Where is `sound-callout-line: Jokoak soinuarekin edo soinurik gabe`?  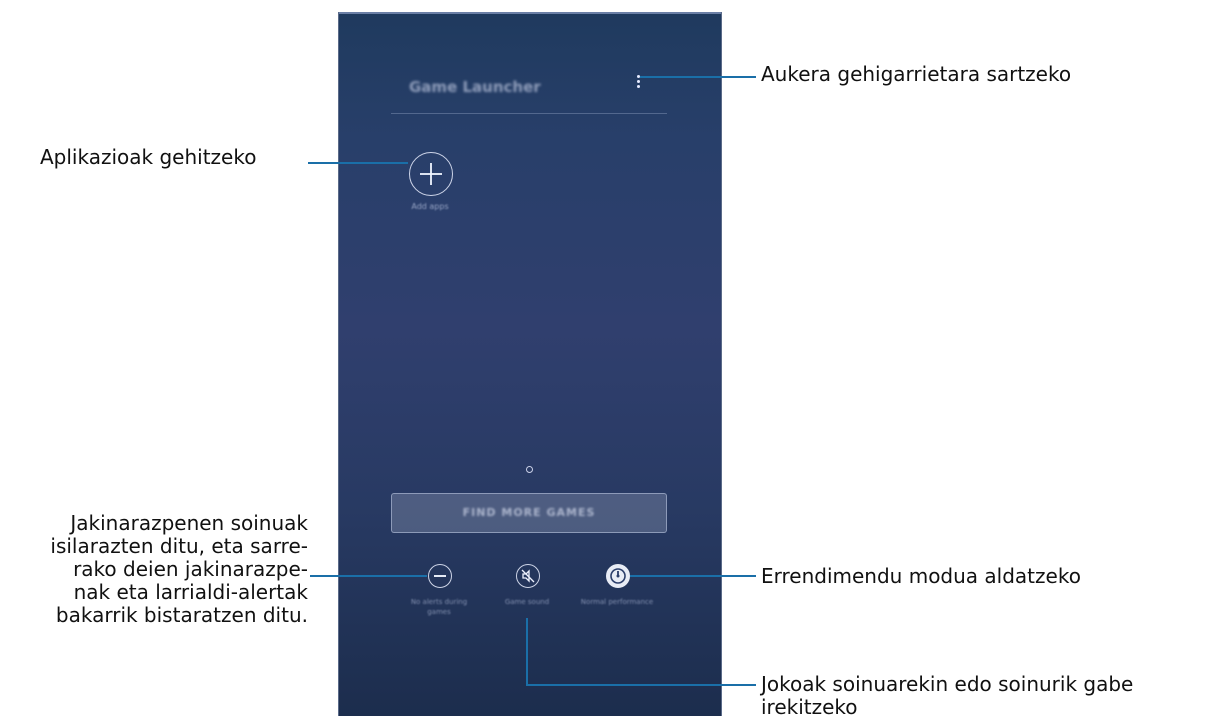 sound-callout-line: Jokoak soinuarekin edo soinurik gabe is located at coordinates (947, 684).